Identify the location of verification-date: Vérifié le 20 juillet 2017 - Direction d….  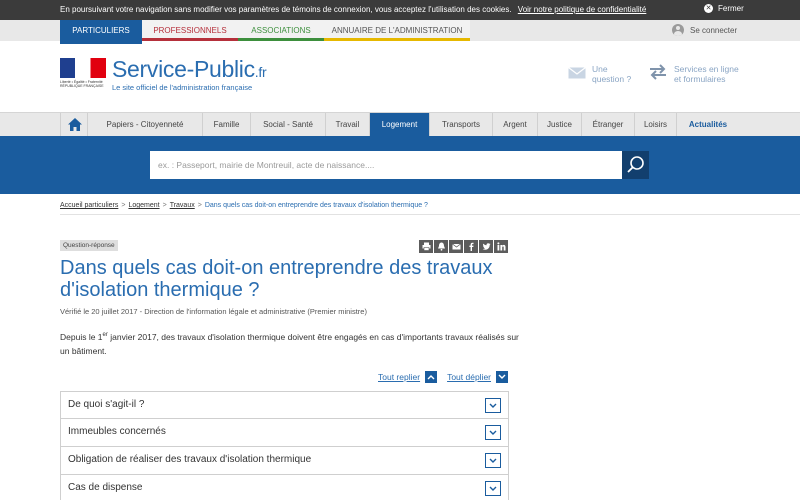
(213, 311).